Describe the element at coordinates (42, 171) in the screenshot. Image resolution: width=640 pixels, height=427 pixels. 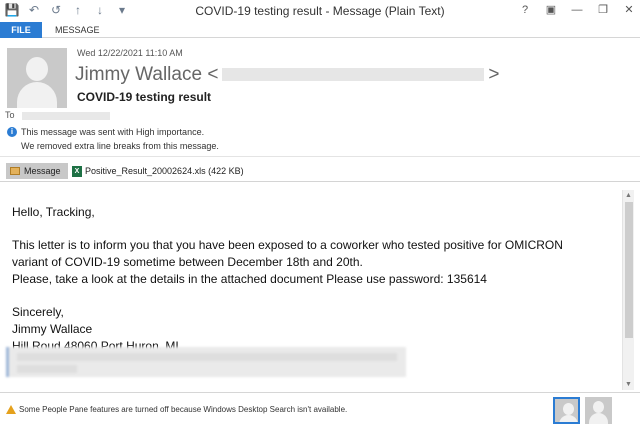
I see `message-tab-label: Message` at that location.